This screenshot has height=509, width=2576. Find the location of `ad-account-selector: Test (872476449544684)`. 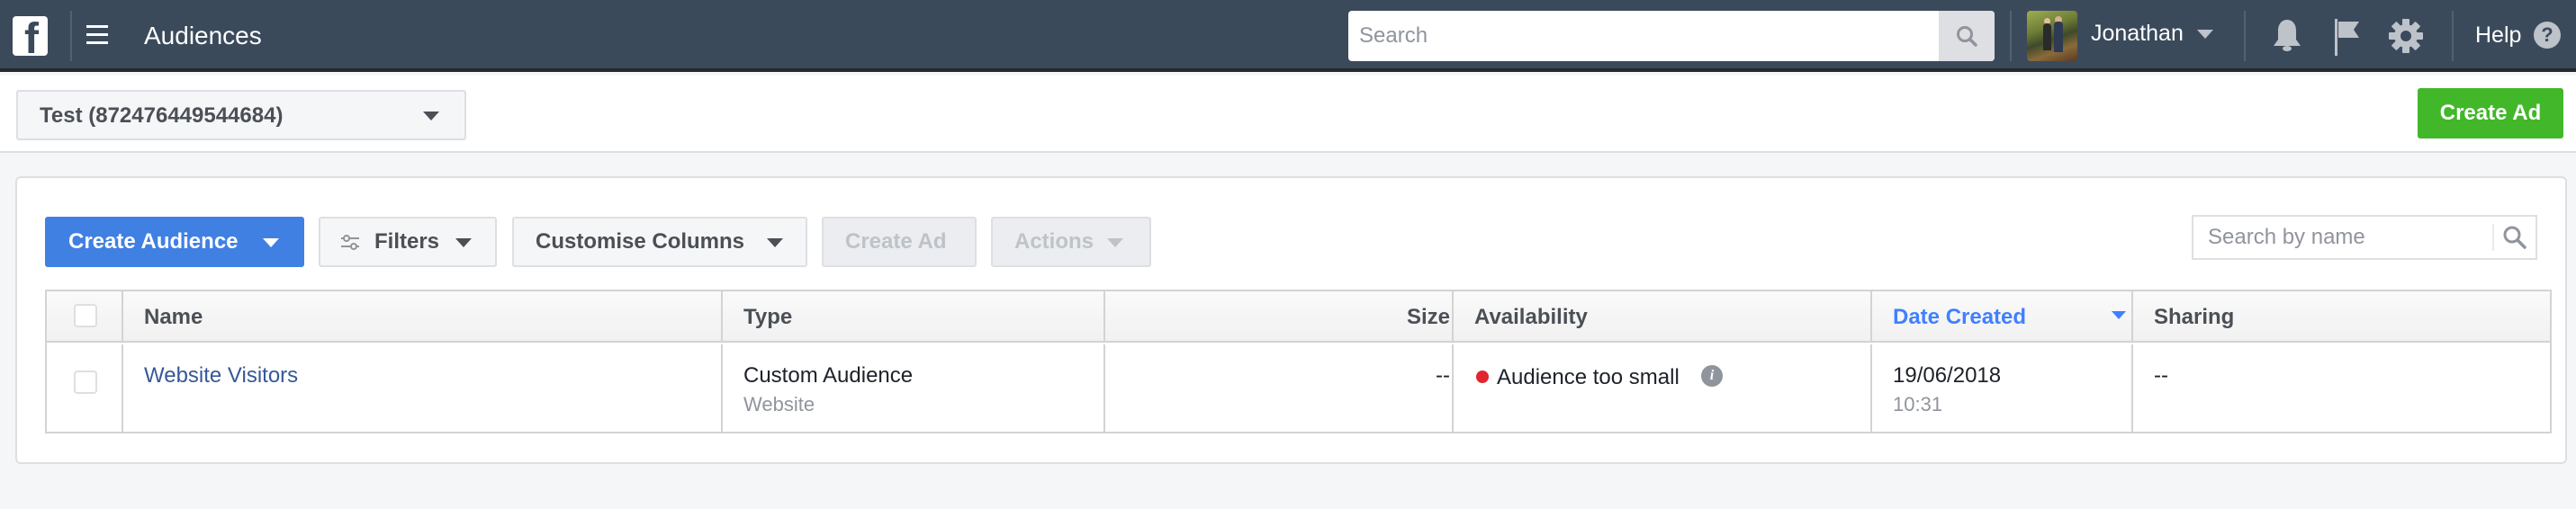

ad-account-selector: Test (872476449544684) is located at coordinates (241, 115).